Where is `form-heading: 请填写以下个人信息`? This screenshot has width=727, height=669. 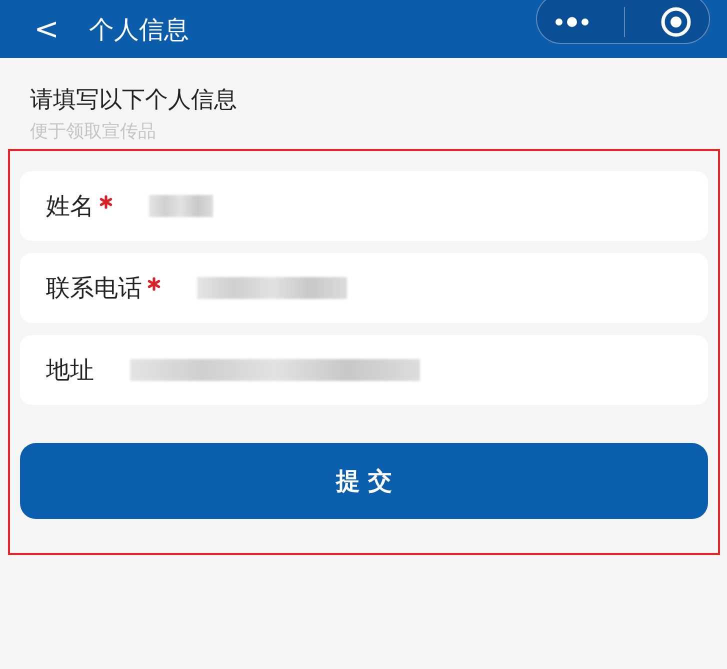
form-heading: 请填写以下个人信息 is located at coordinates (134, 100).